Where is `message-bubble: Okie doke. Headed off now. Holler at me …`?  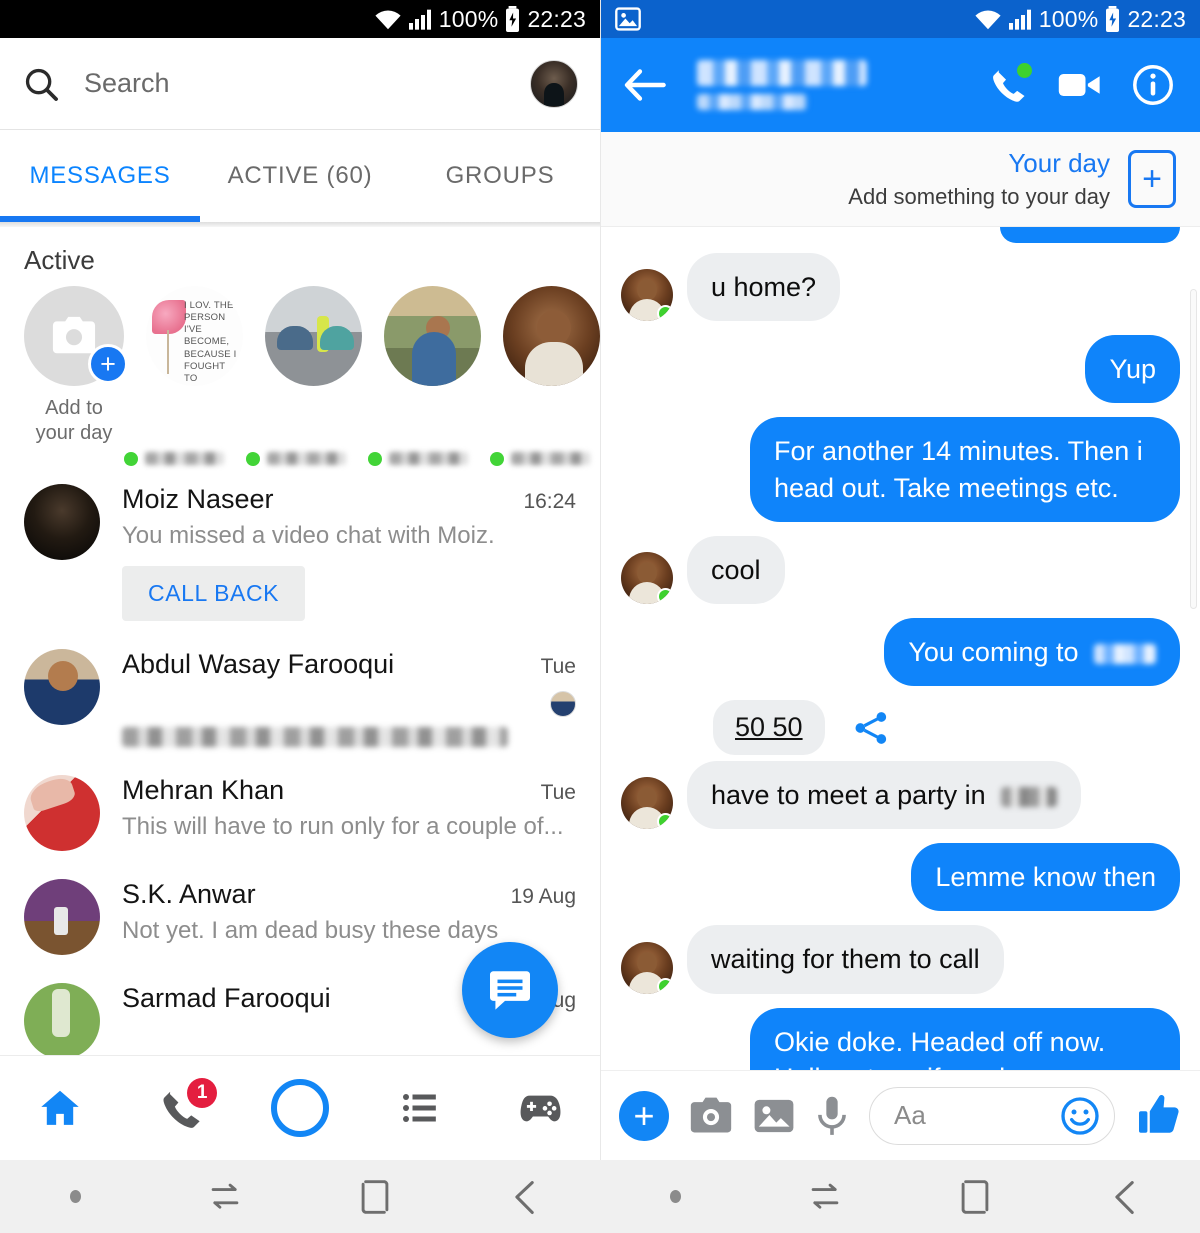 message-bubble: Okie doke. Headed off now. Holler at me … is located at coordinates (965, 1038).